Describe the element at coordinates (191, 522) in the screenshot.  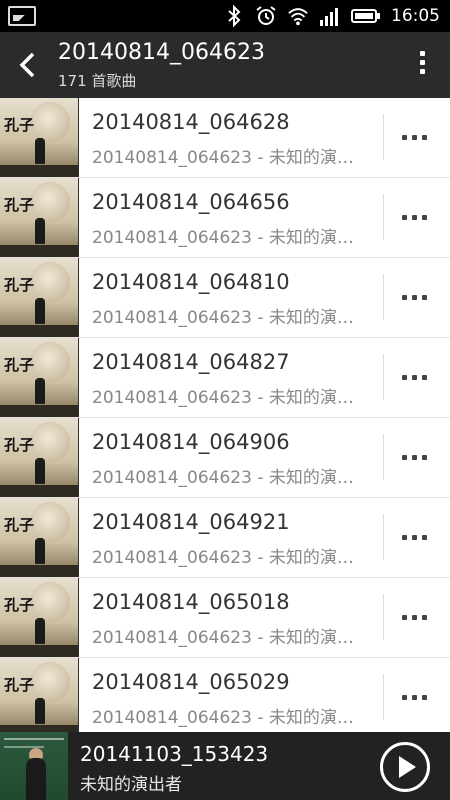
I see `song-title: 20140814_064921` at that location.